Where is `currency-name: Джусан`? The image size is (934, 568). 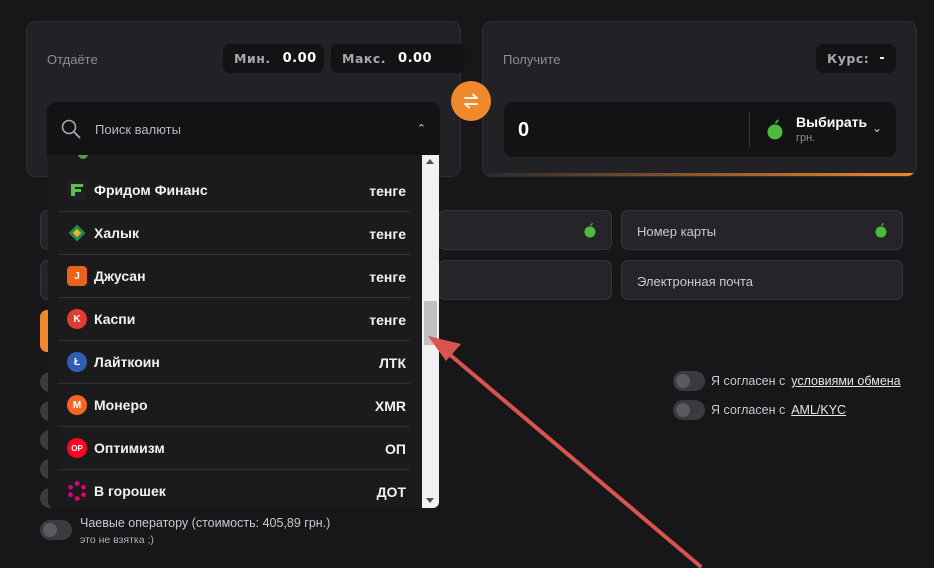 currency-name: Джусан is located at coordinates (120, 276).